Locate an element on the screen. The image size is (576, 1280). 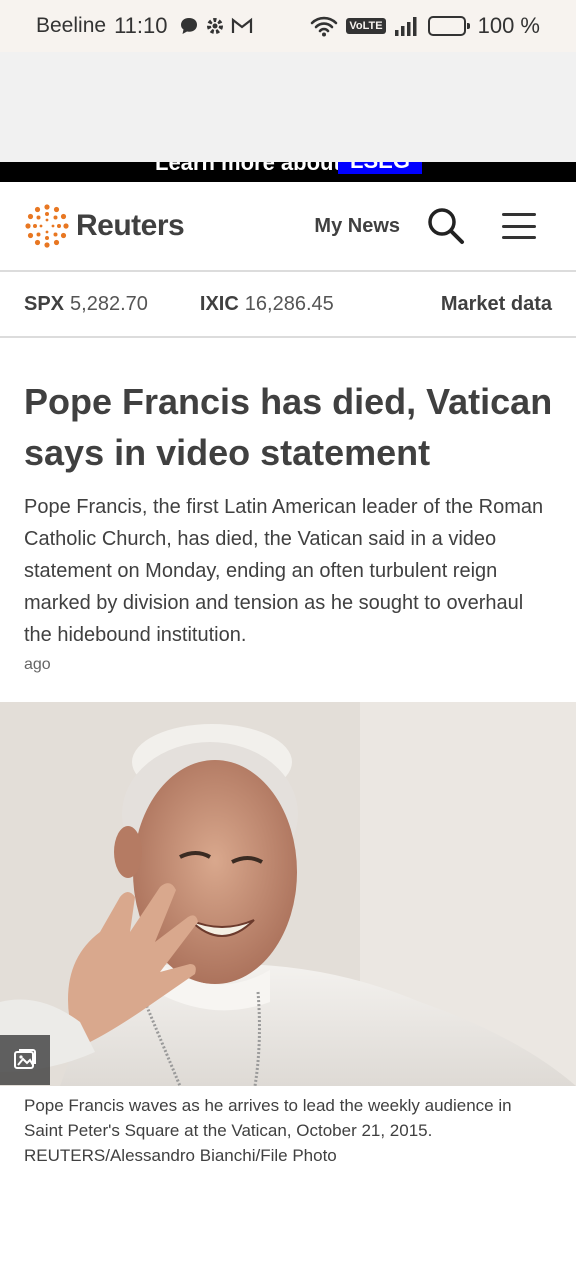
status-bar: Beeline 11:10 VoLTE 100 % is located at coordinates (288, 26).